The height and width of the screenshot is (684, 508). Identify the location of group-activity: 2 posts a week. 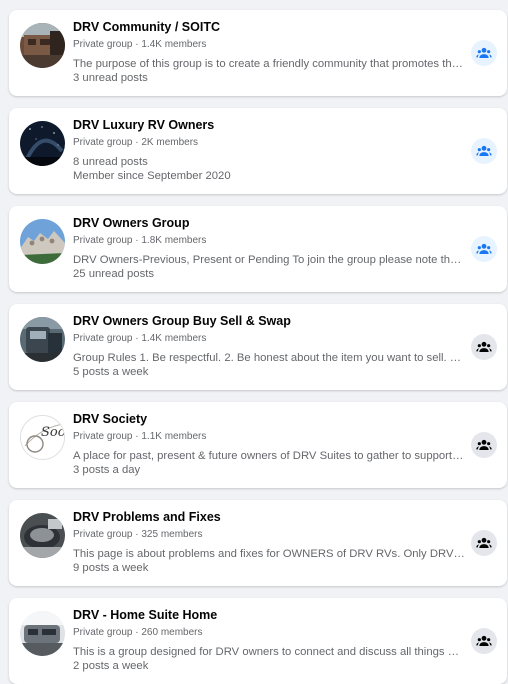
(111, 666).